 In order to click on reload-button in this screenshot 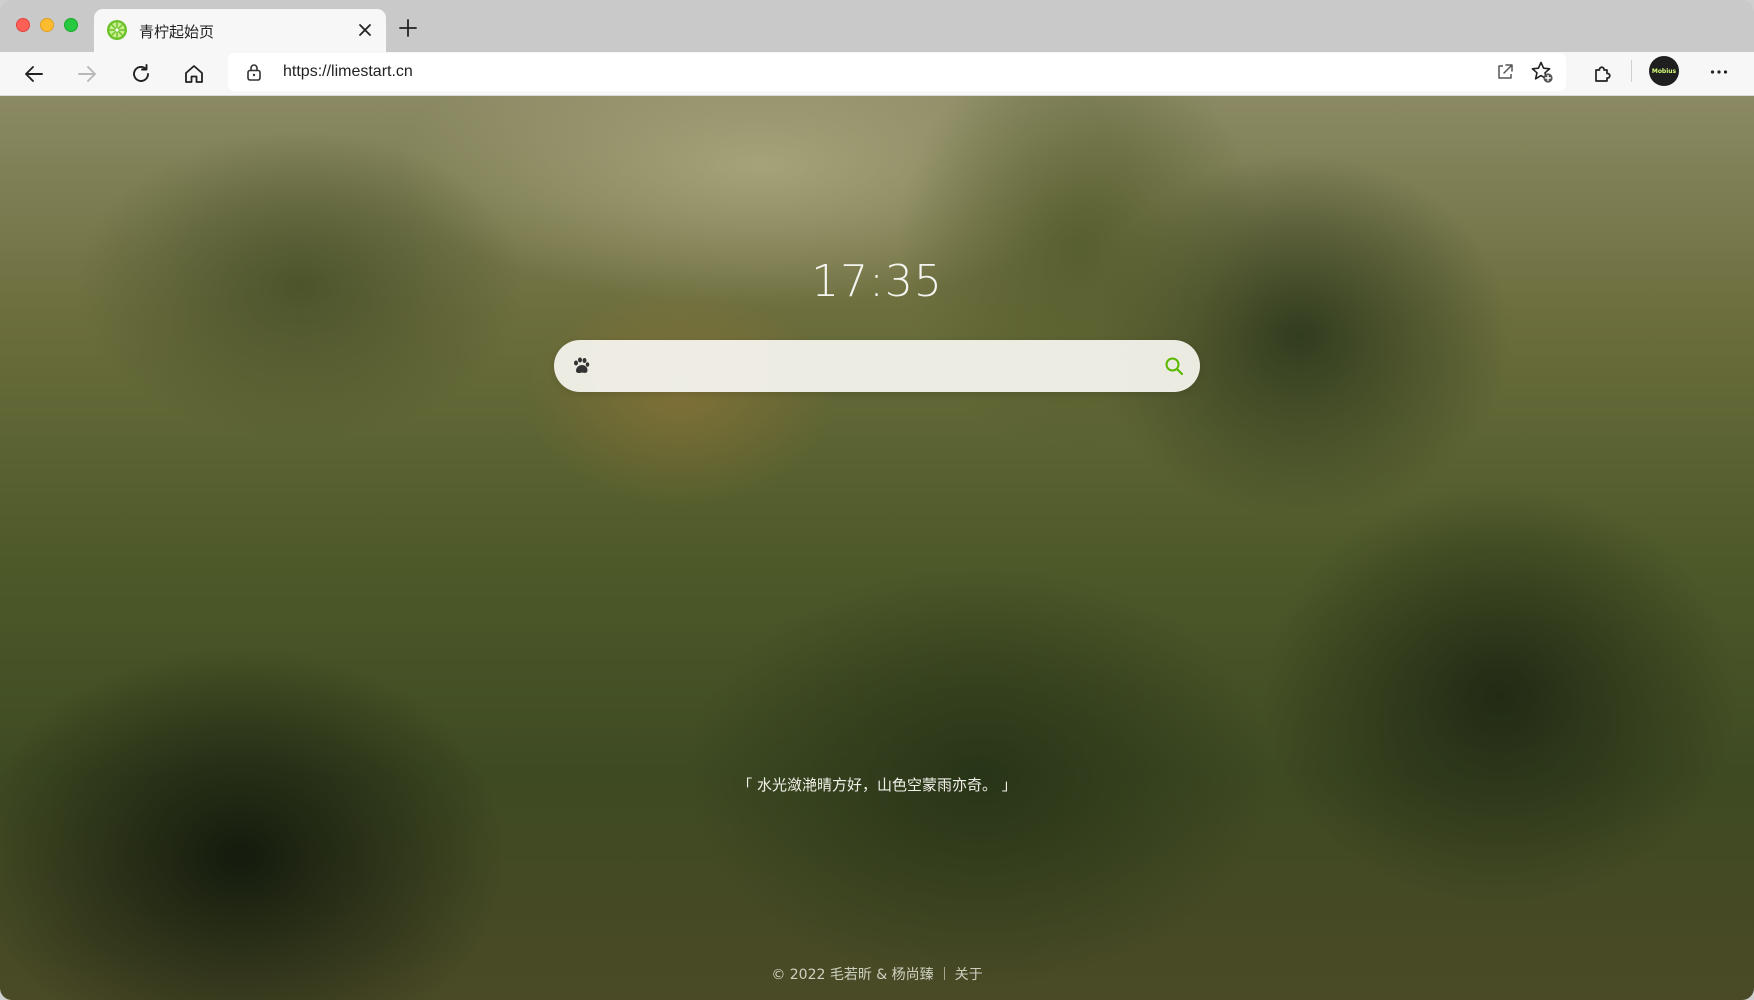, I will do `click(141, 74)`.